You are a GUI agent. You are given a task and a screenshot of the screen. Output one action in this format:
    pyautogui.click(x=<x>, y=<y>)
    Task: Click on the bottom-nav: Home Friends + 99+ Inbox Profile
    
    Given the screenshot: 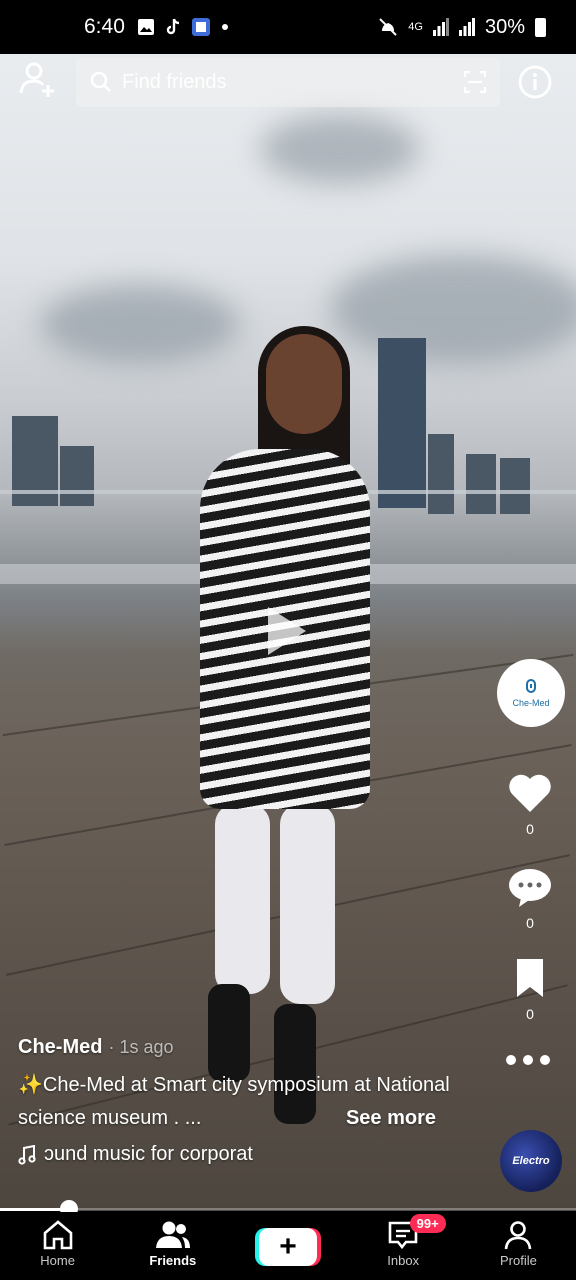 What is the action you would take?
    pyautogui.click(x=288, y=1246)
    